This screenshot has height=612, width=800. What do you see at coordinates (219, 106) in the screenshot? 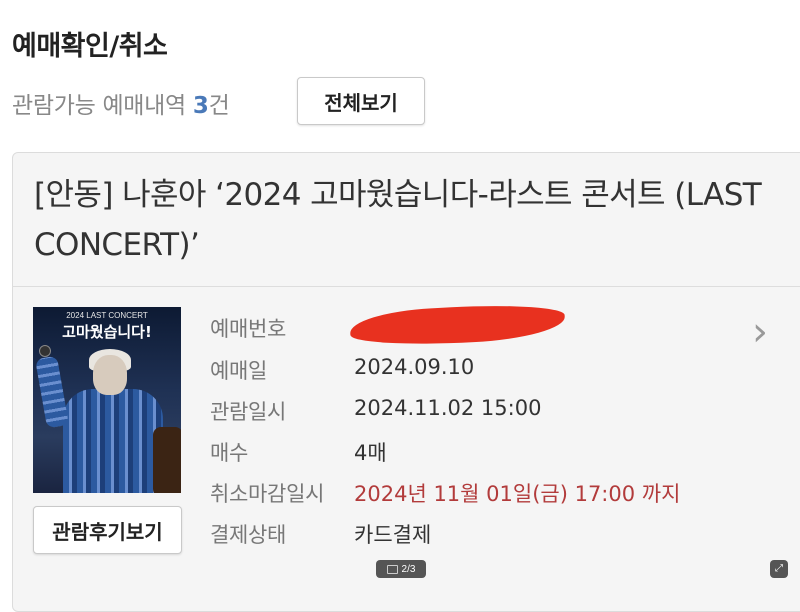
I see `summary-unit: 건` at bounding box center [219, 106].